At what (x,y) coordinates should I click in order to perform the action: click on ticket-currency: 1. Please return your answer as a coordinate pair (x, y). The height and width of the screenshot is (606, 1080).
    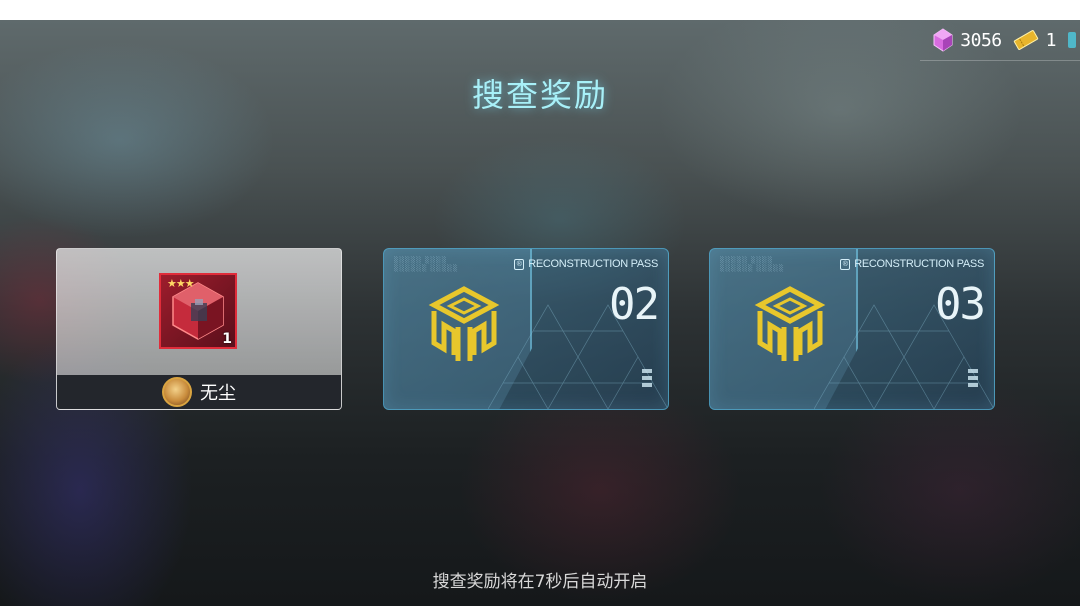
    Looking at the image, I should click on (1034, 40).